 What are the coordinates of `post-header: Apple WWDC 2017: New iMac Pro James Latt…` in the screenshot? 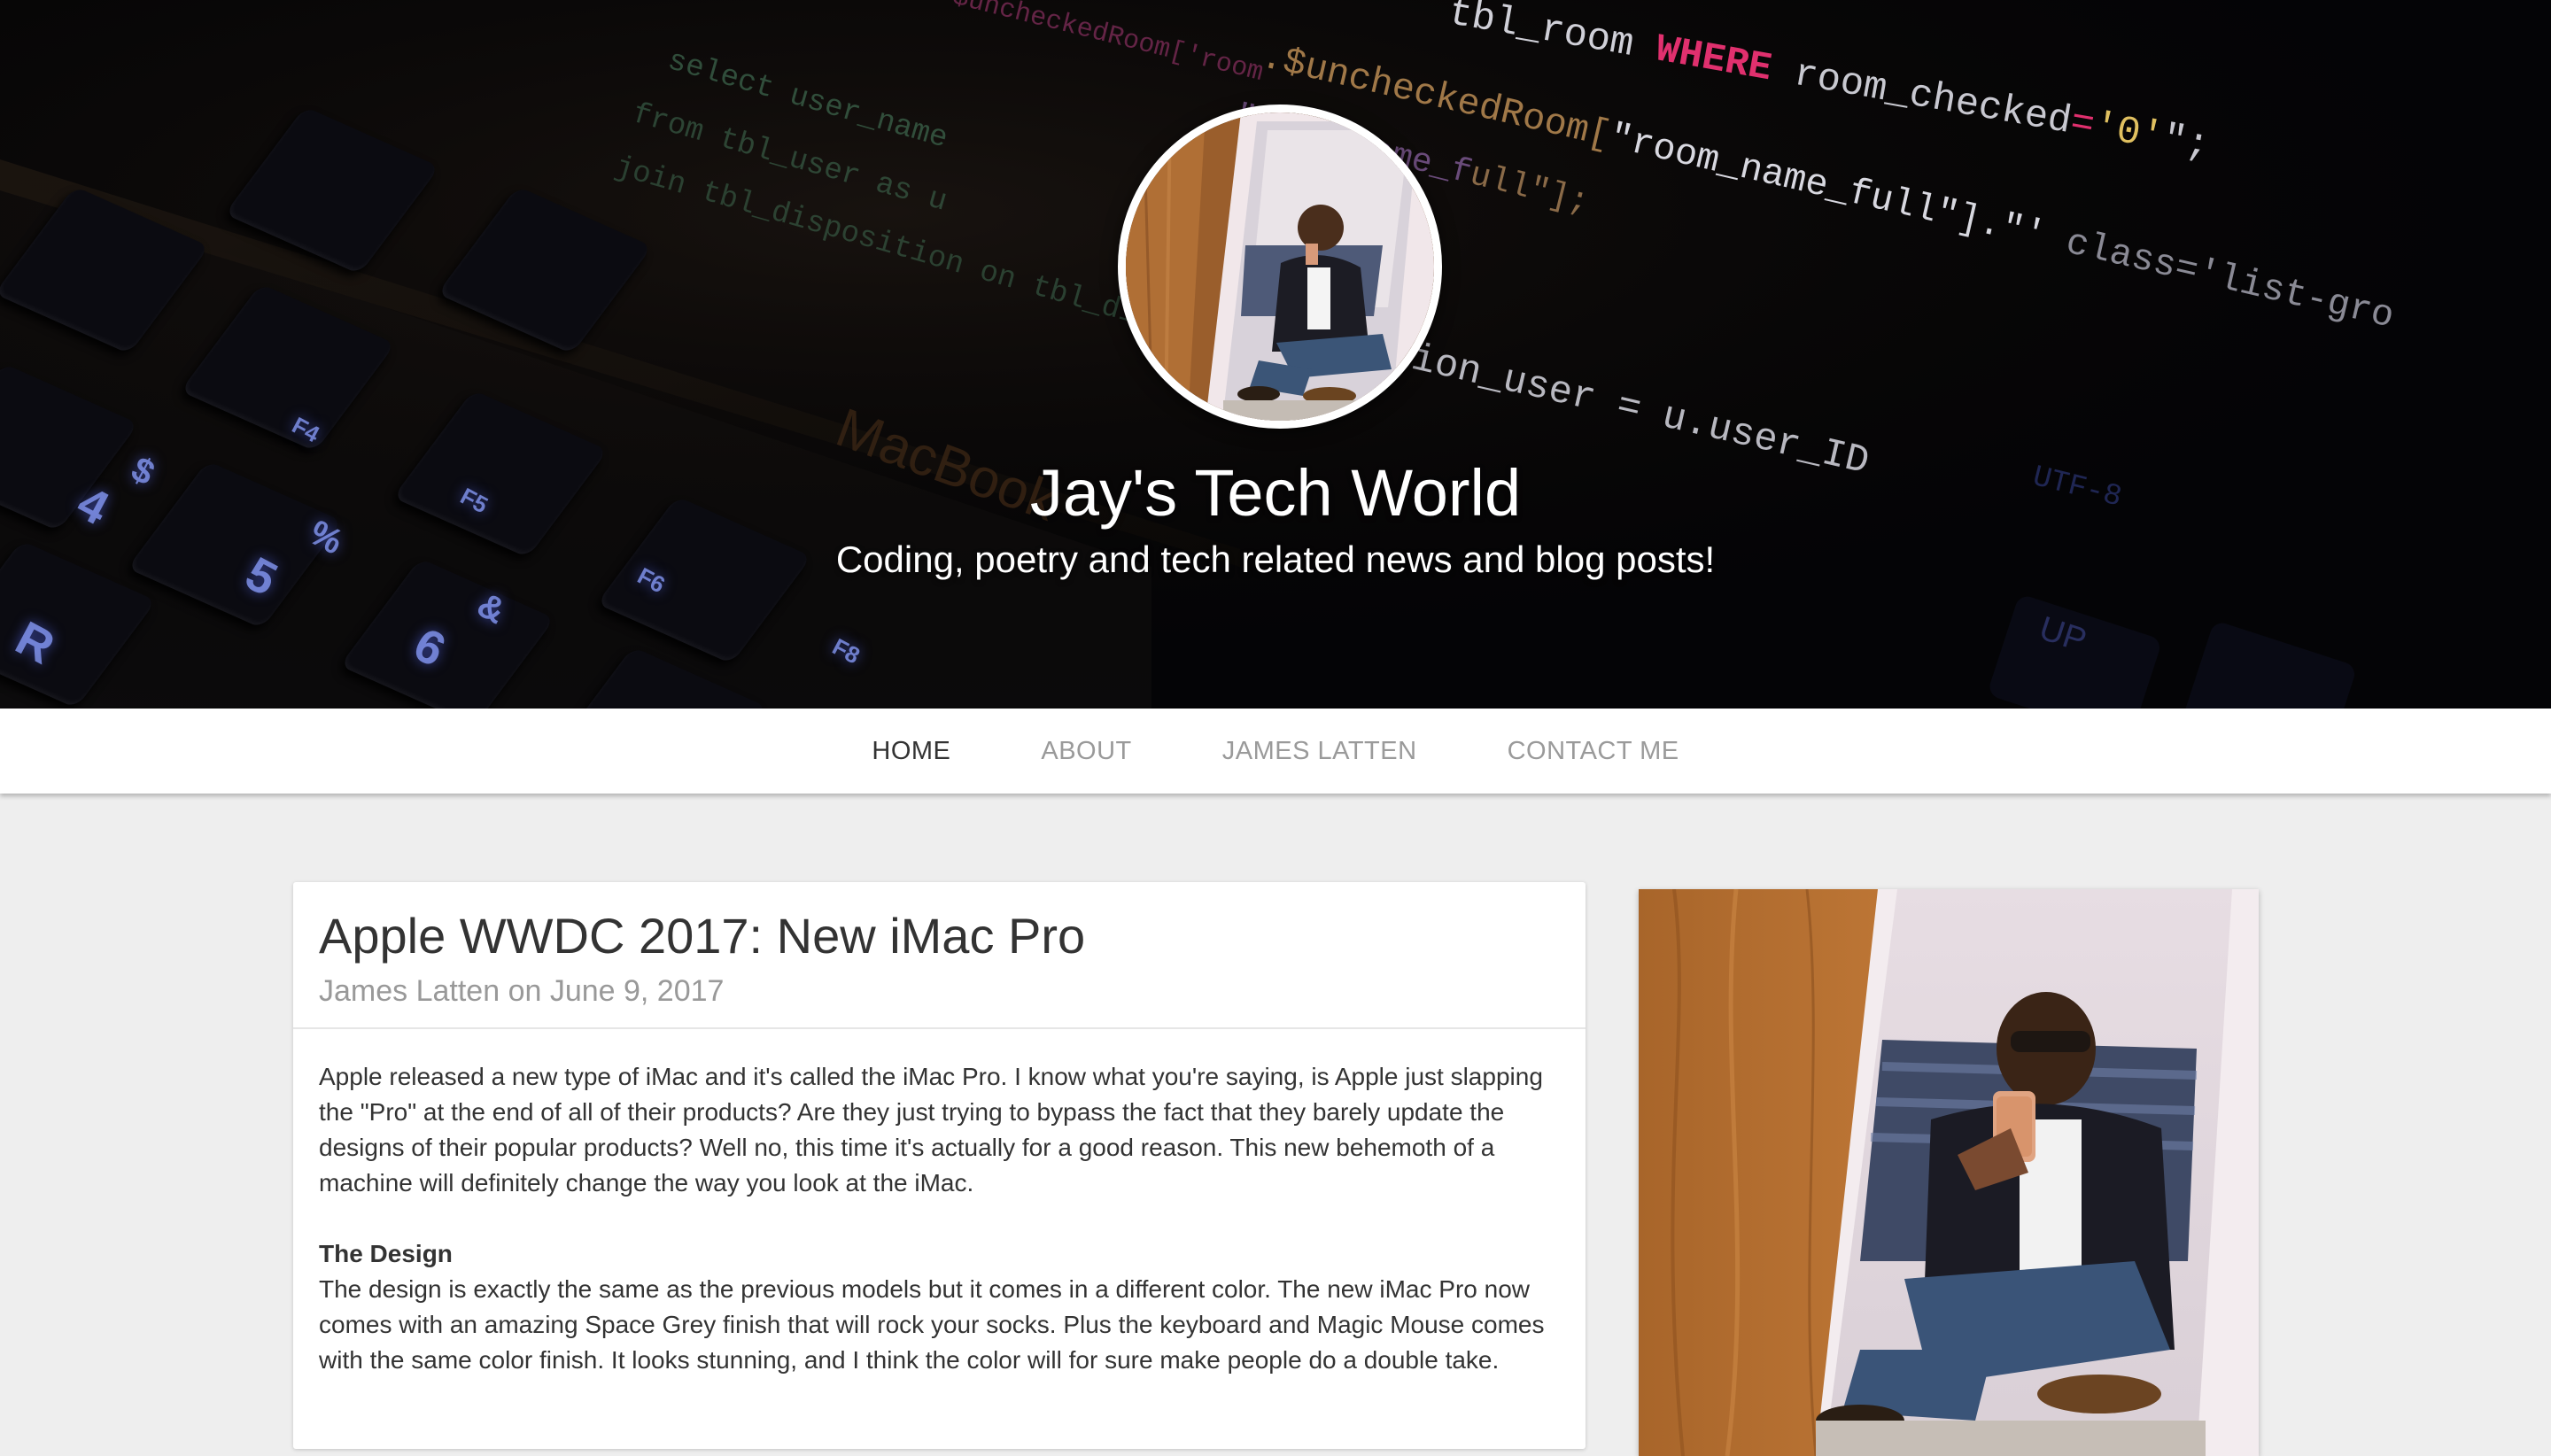 It's located at (939, 955).